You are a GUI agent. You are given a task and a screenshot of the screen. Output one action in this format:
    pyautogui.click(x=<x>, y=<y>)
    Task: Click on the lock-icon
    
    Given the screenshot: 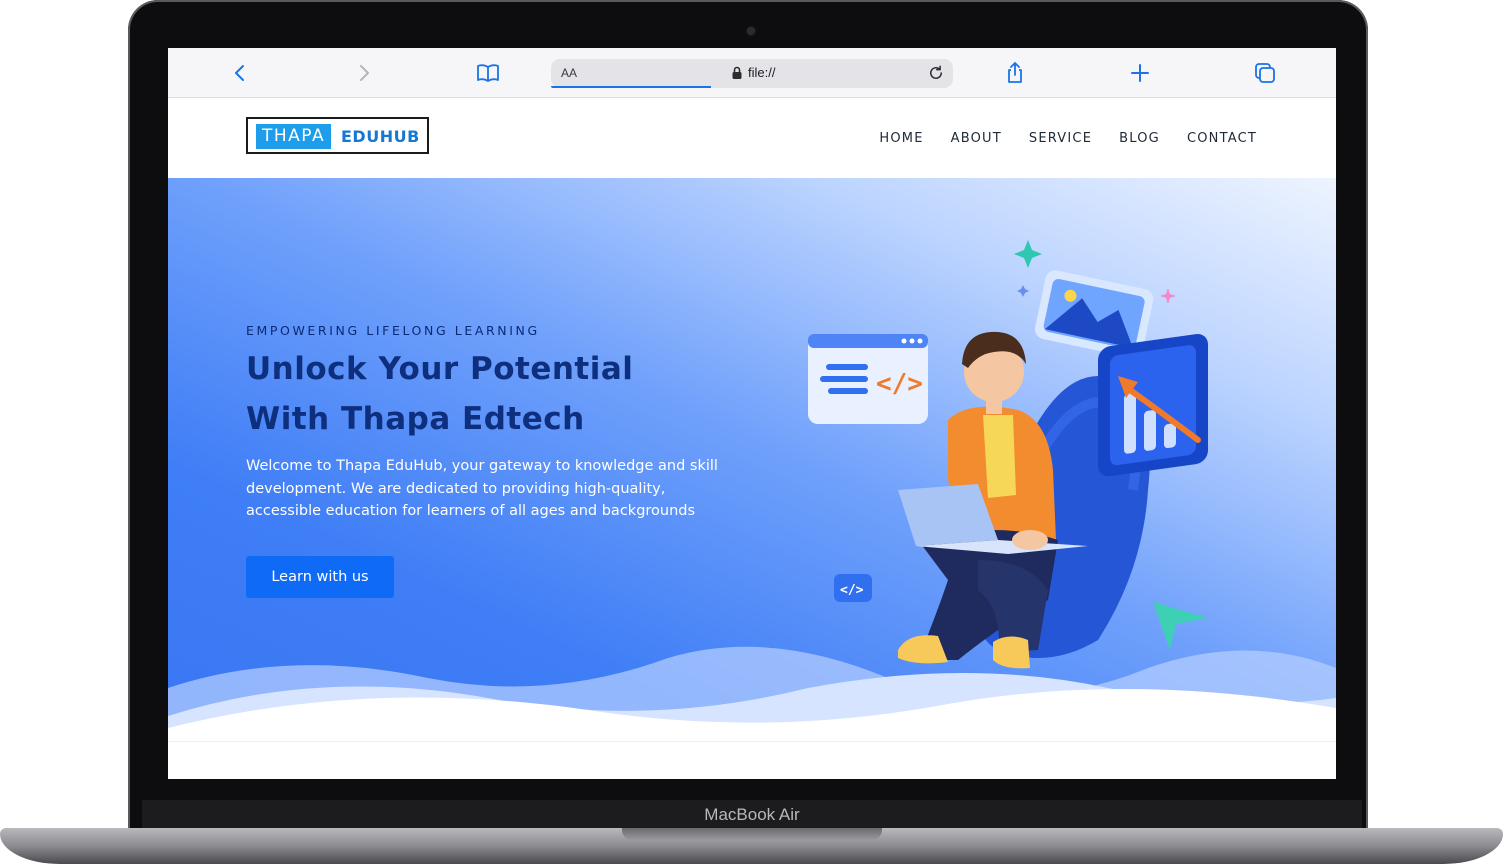 What is the action you would take?
    pyautogui.click(x=737, y=72)
    